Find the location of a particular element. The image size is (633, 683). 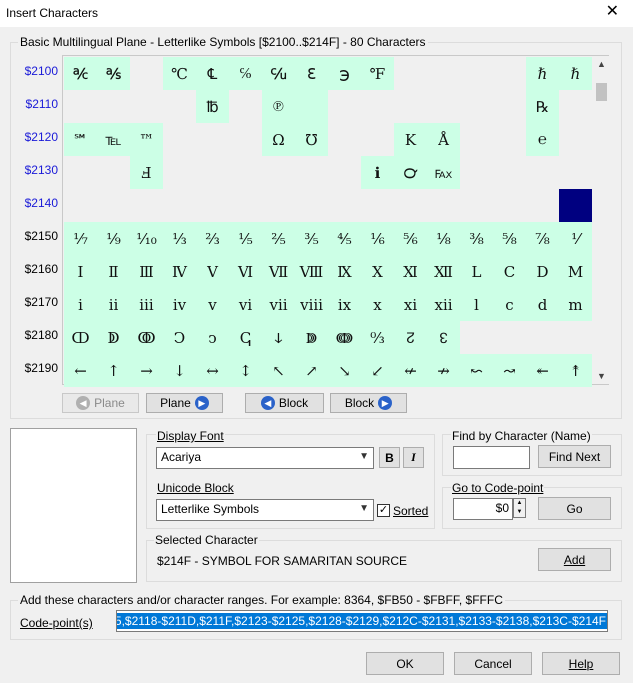

char-cell: ⅺ is located at coordinates (410, 304).